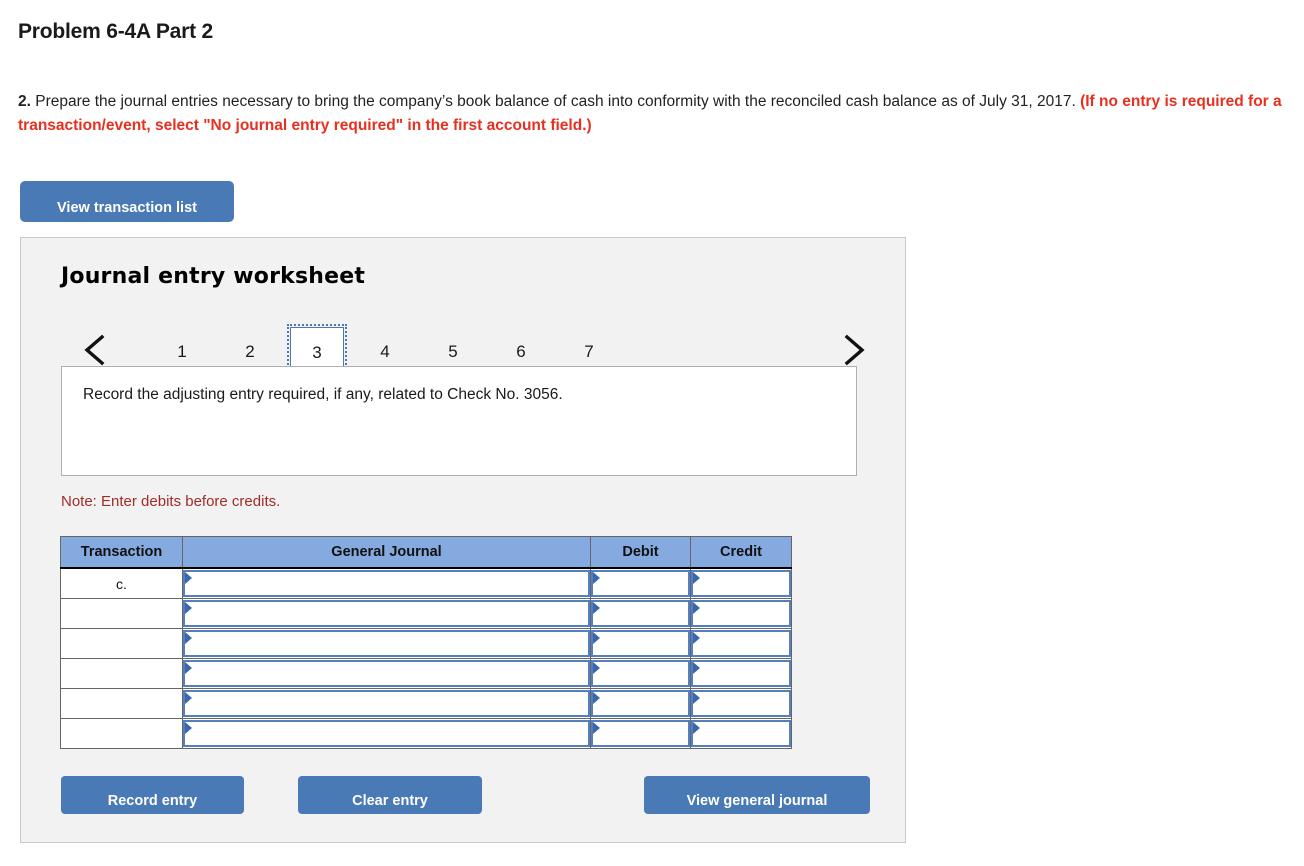 This screenshot has width=1304, height=866. Describe the element at coordinates (127, 208) in the screenshot. I see `view-transaction-list-label: View transaction list` at that location.